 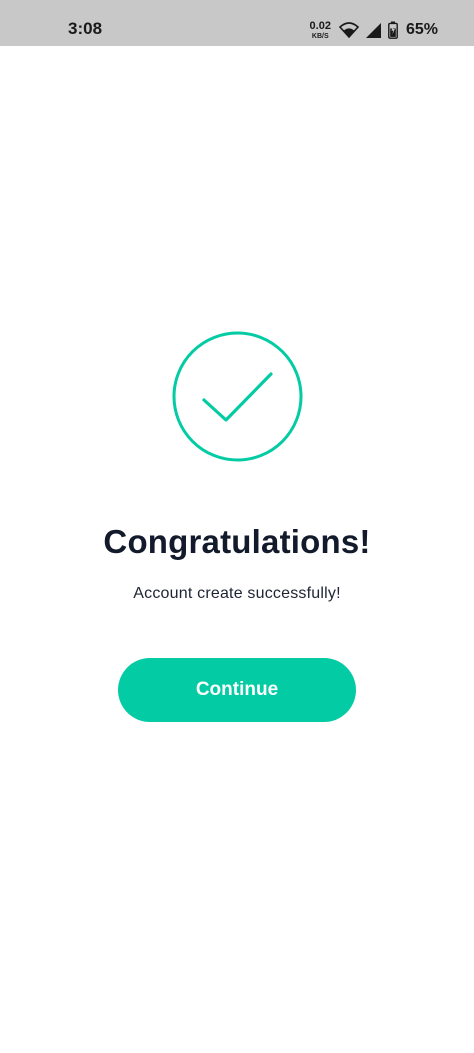 I want to click on wifi-icon, so click(x=348, y=30).